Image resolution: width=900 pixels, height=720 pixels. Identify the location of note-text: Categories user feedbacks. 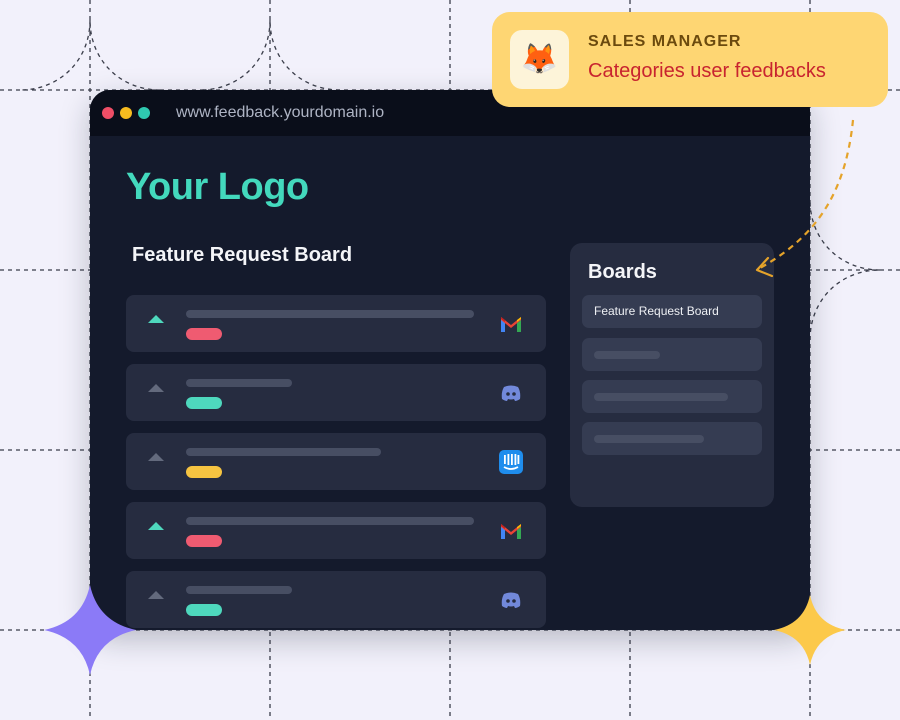
(707, 71).